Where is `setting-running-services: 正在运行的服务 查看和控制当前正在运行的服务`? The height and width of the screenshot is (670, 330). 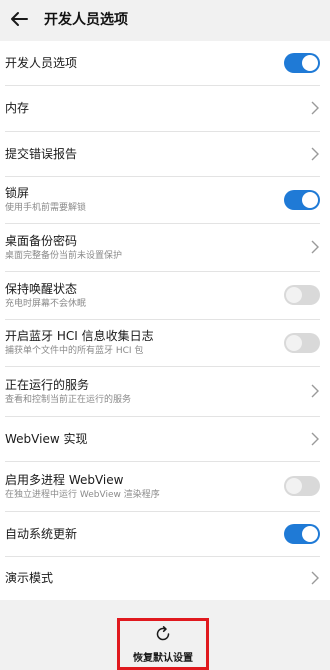 setting-running-services: 正在运行的服务 查看和控制当前正在运行的服务 is located at coordinates (165, 391).